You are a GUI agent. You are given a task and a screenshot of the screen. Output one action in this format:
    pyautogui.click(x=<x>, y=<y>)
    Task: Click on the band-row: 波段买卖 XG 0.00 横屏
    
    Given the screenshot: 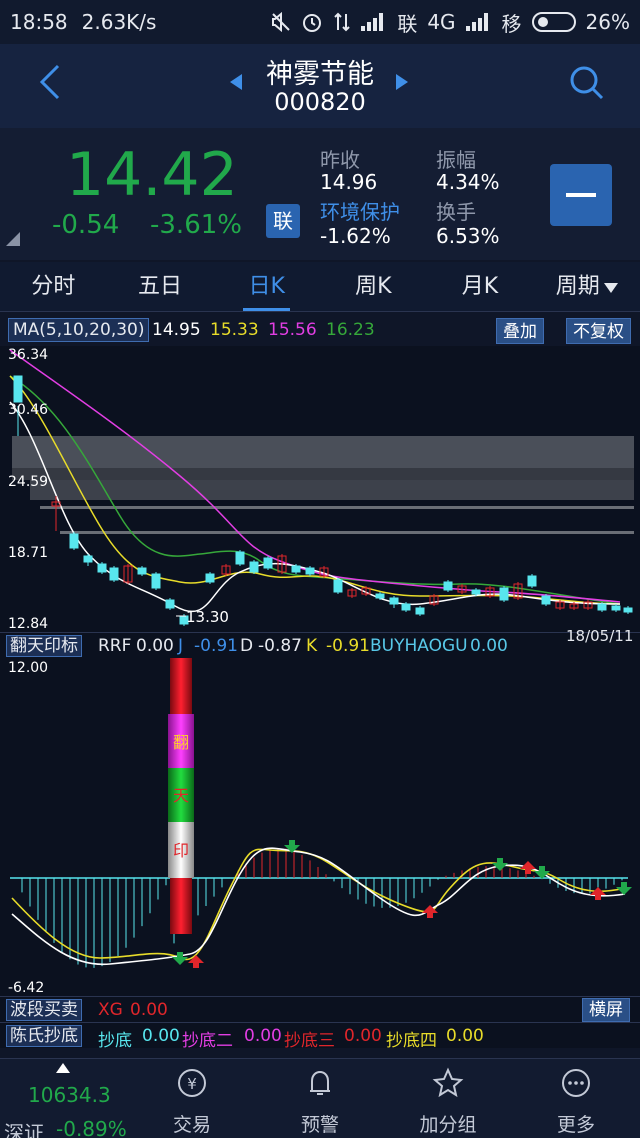 What is the action you would take?
    pyautogui.click(x=320, y=1009)
    